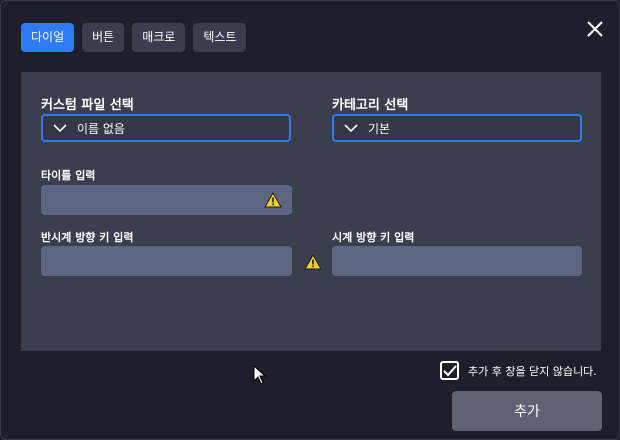 The width and height of the screenshot is (620, 440). What do you see at coordinates (166, 200) in the screenshot?
I see `title-input` at bounding box center [166, 200].